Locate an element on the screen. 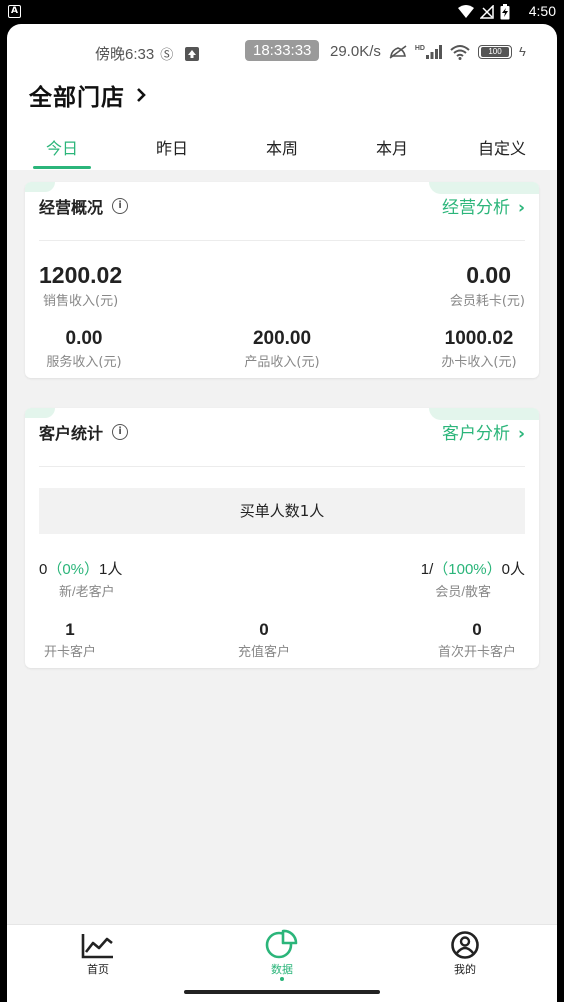 Image resolution: width=564 pixels, height=1002 pixels. member-consumption-value: 0.00 is located at coordinates (488, 275).